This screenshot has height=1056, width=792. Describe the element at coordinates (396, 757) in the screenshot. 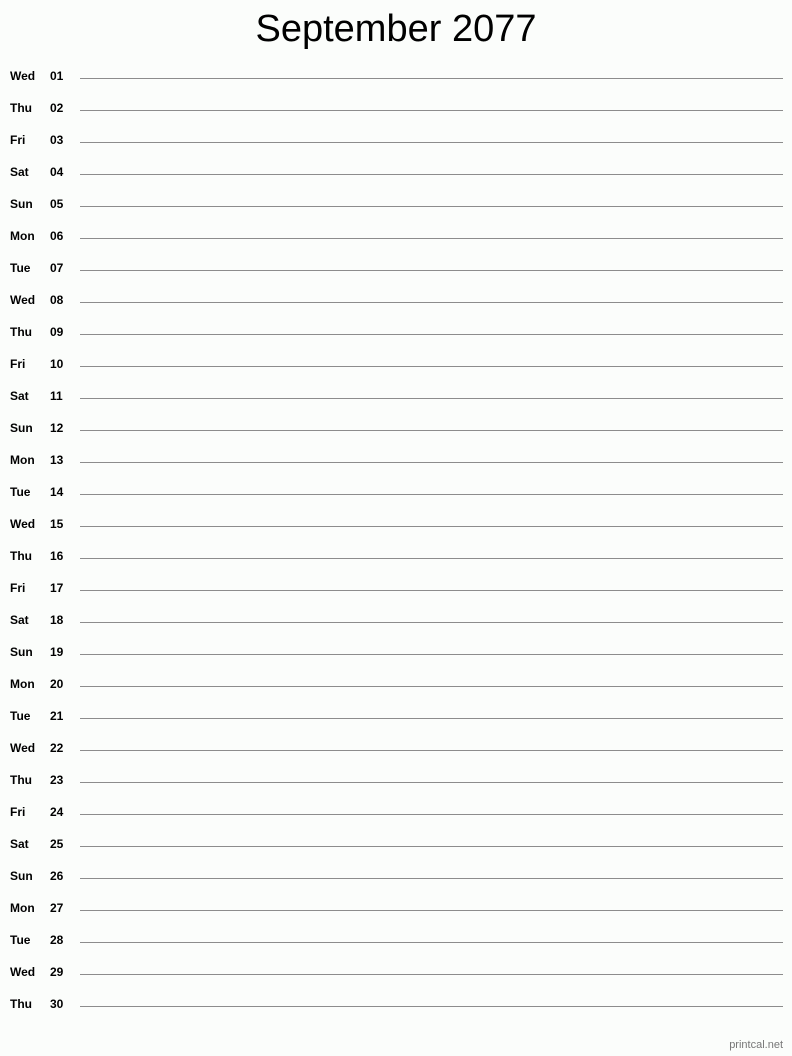

I see `day-row: Wed 22` at that location.